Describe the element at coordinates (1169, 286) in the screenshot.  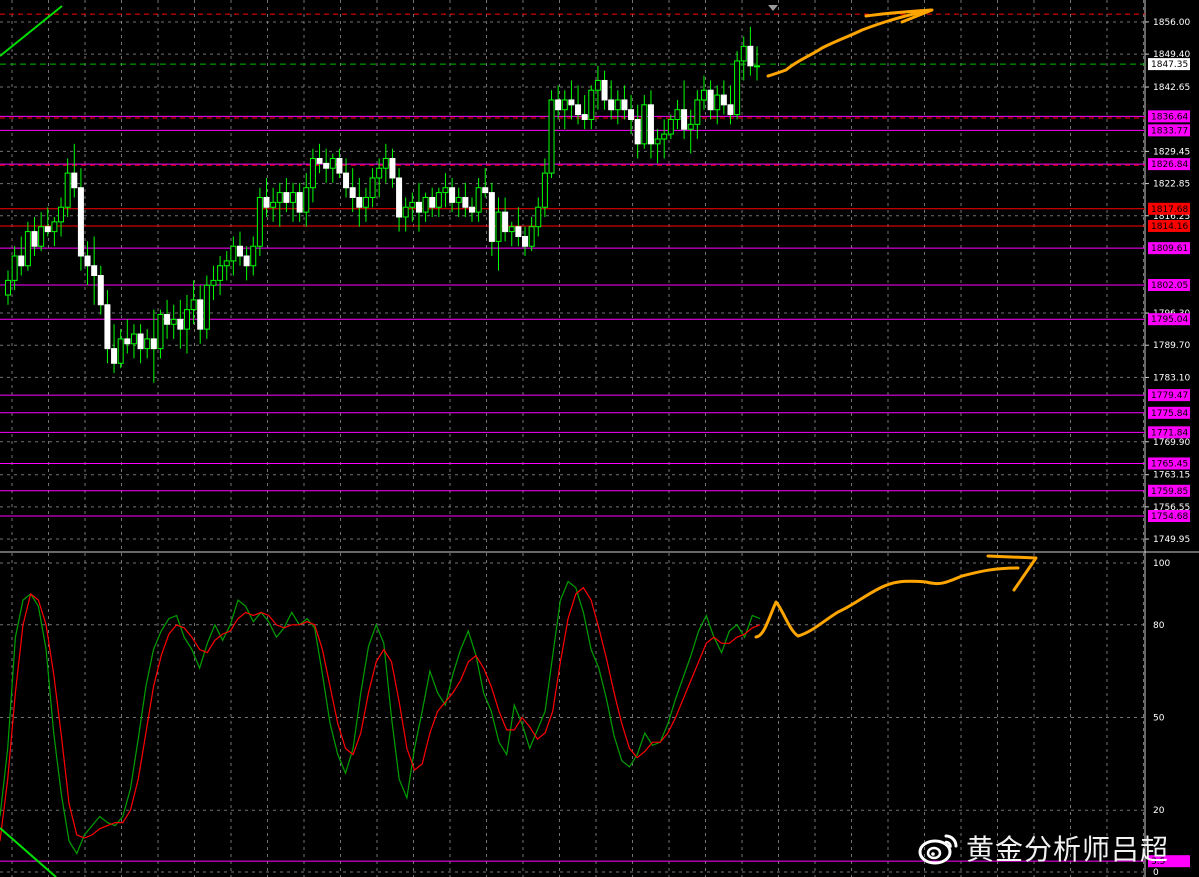
I see `level-tag-text: 1802.05` at that location.